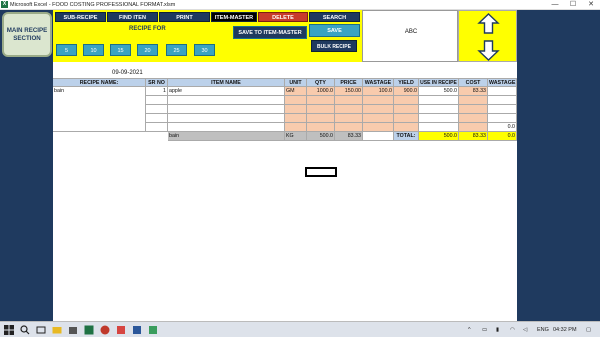 This screenshot has width=600, height=337. I want to click on row1-wastage: 100.0, so click(378, 91).